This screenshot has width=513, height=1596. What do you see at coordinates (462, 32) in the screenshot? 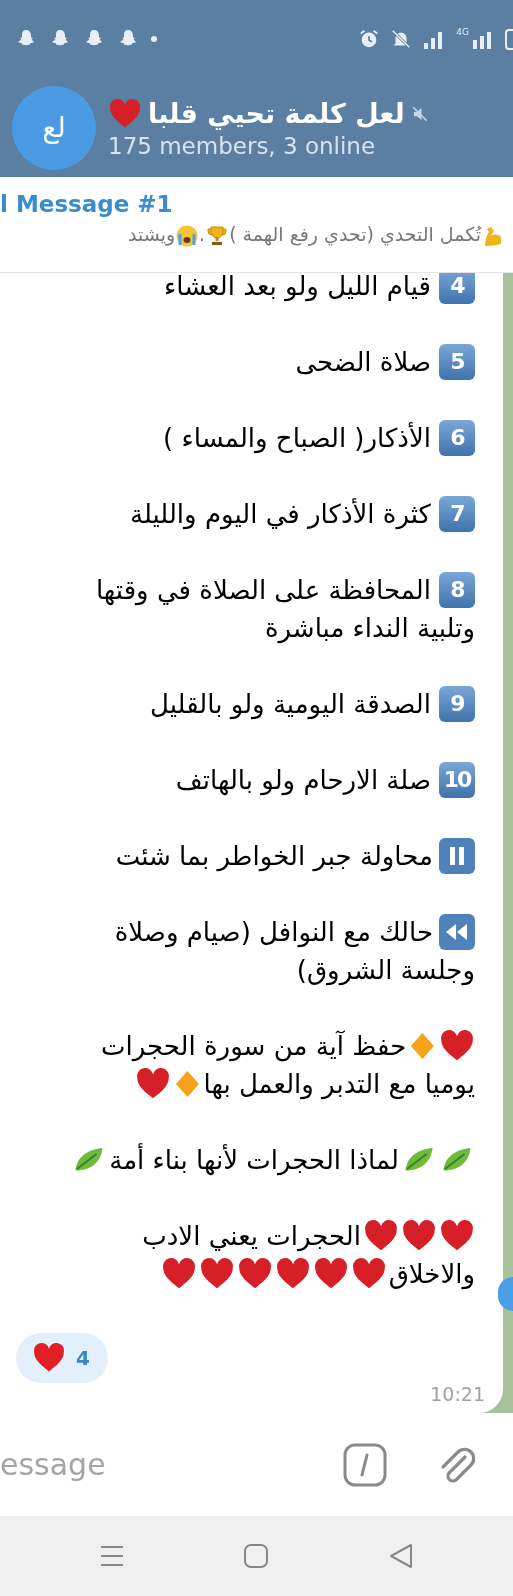
I see `network-label: 4G` at bounding box center [462, 32].